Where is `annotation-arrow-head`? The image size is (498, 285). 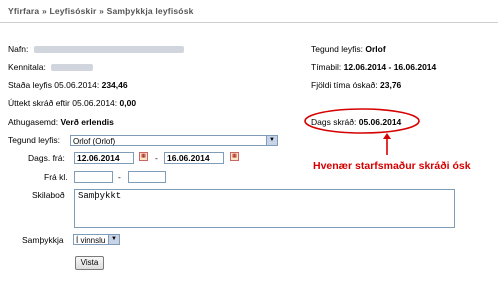 annotation-arrow-head is located at coordinates (387, 136).